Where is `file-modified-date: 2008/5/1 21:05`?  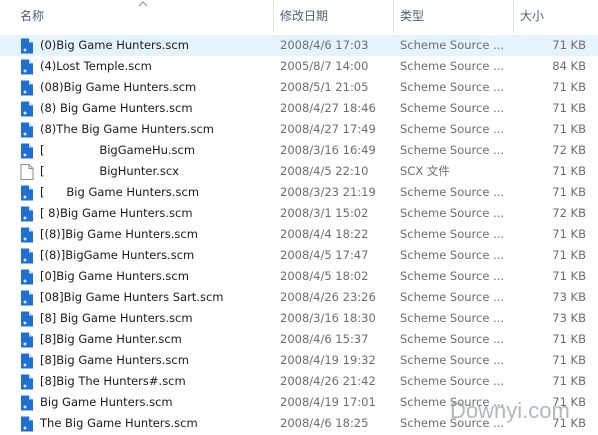
file-modified-date: 2008/5/1 21:05 is located at coordinates (324, 87).